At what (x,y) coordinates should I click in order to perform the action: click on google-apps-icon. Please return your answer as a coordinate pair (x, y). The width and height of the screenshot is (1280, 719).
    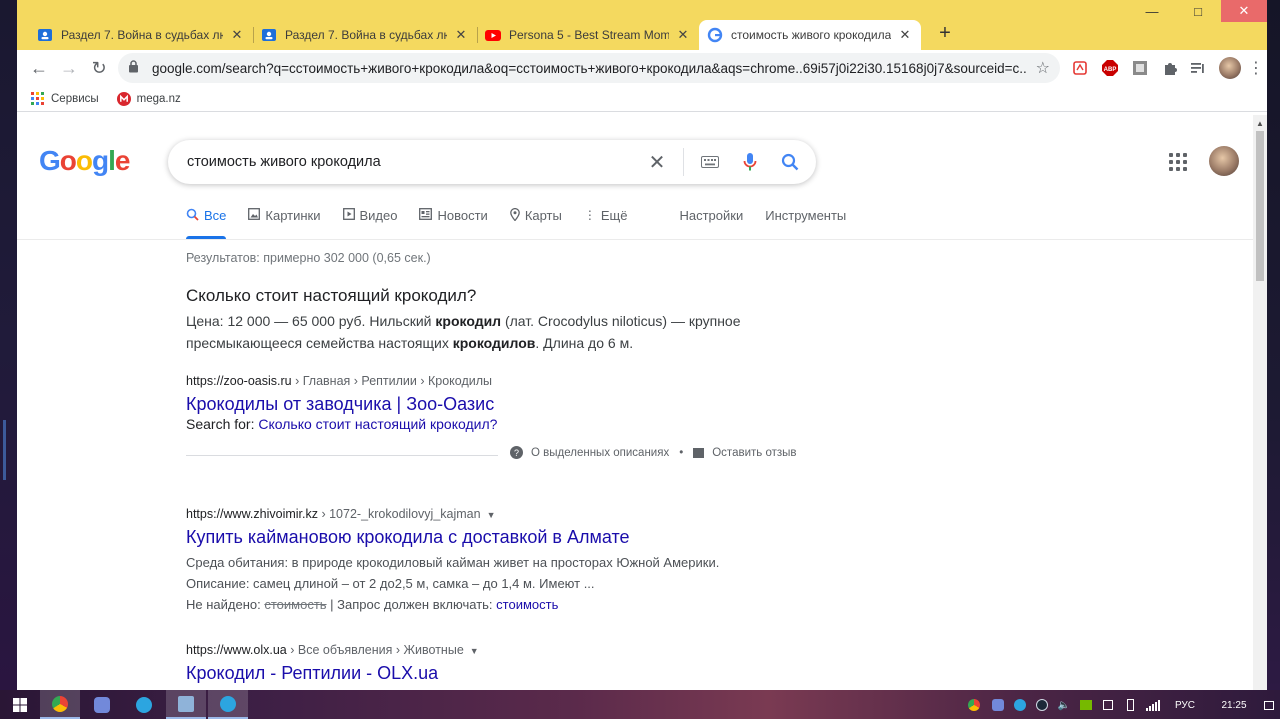
    Looking at the image, I should click on (1178, 162).